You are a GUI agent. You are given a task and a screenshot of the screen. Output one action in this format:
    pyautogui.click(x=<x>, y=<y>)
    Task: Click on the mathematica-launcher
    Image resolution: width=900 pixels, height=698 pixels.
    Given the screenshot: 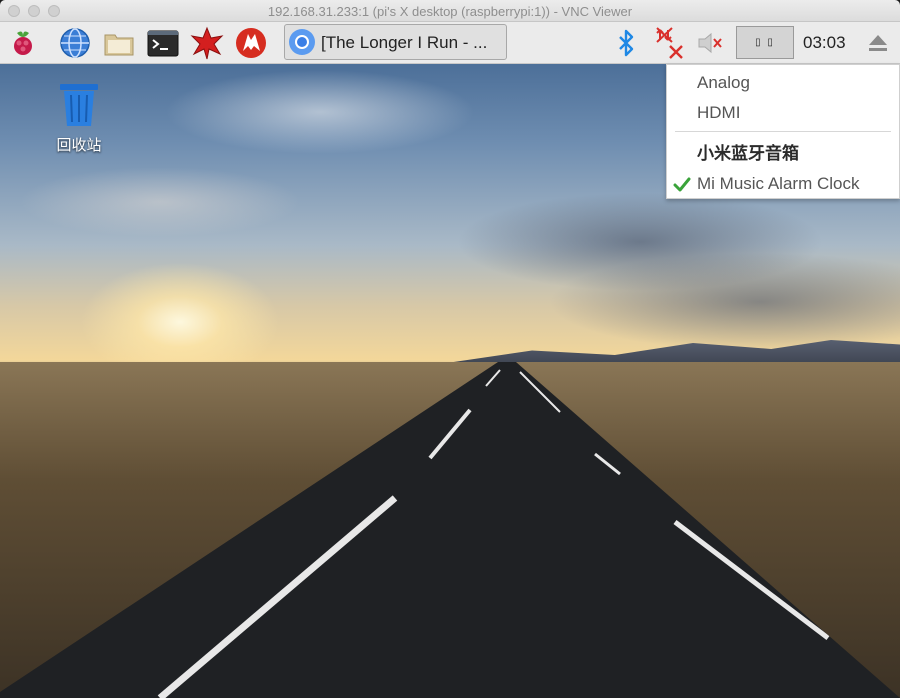 What is the action you would take?
    pyautogui.click(x=207, y=43)
    